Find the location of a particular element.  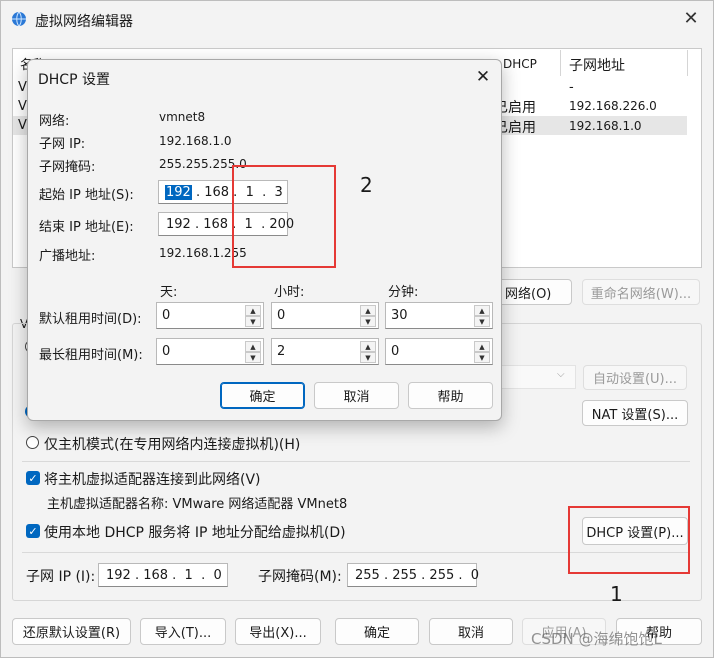

start-ip-selected-octet: 192 is located at coordinates (178, 192).